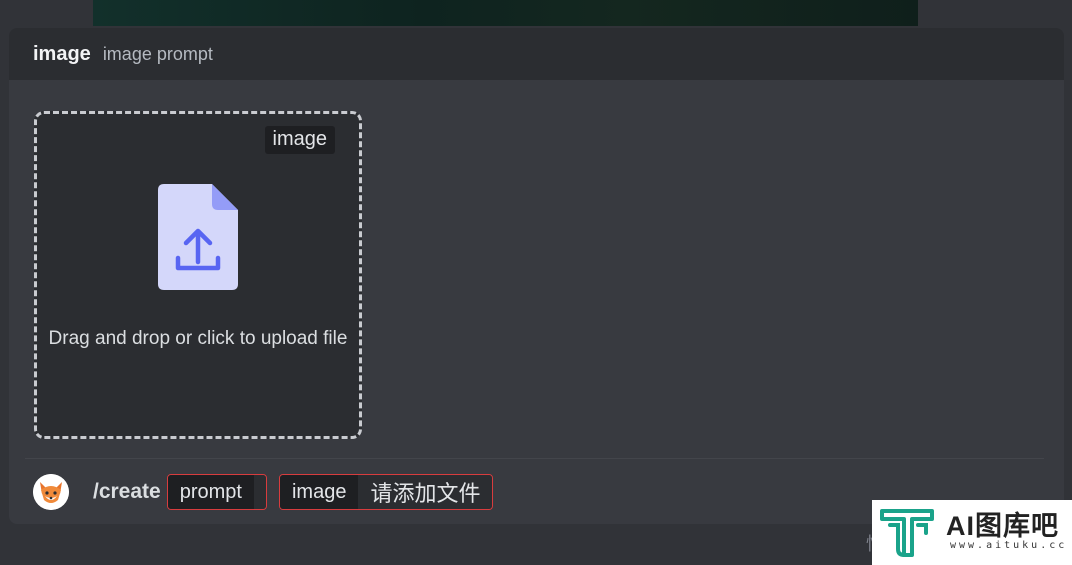 This screenshot has width=1072, height=565. I want to click on modal-subtitle: image prompt, so click(157, 53).